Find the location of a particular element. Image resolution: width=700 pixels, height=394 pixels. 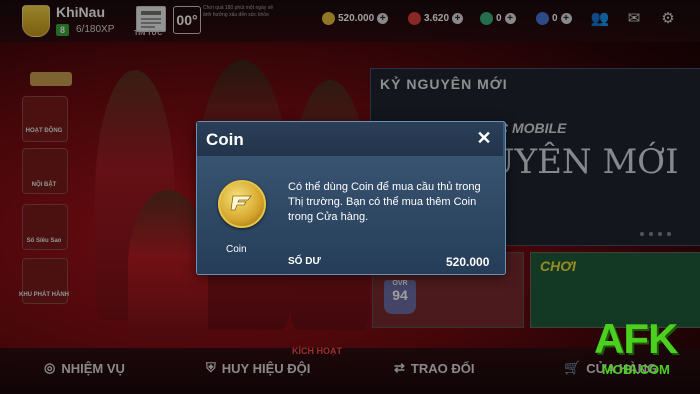

close-button: ✕ is located at coordinates (484, 138).